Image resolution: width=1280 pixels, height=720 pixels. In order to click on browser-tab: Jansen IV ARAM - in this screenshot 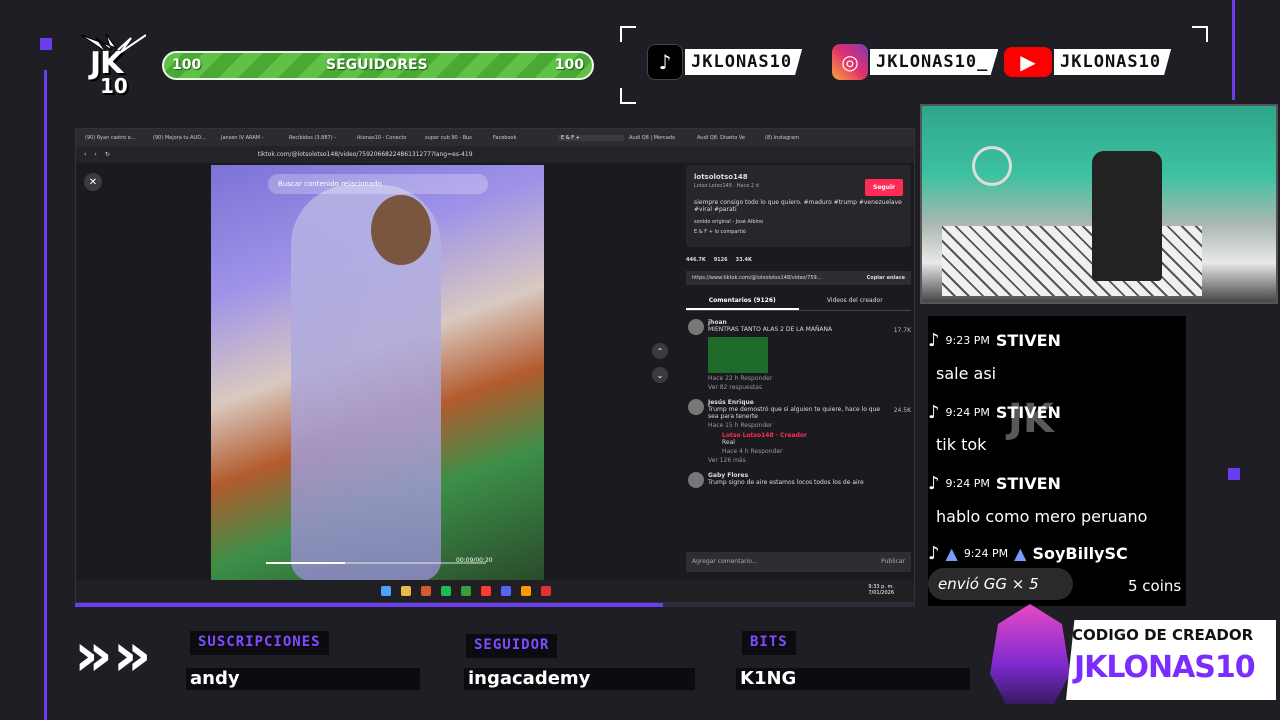, I will do `click(251, 138)`.